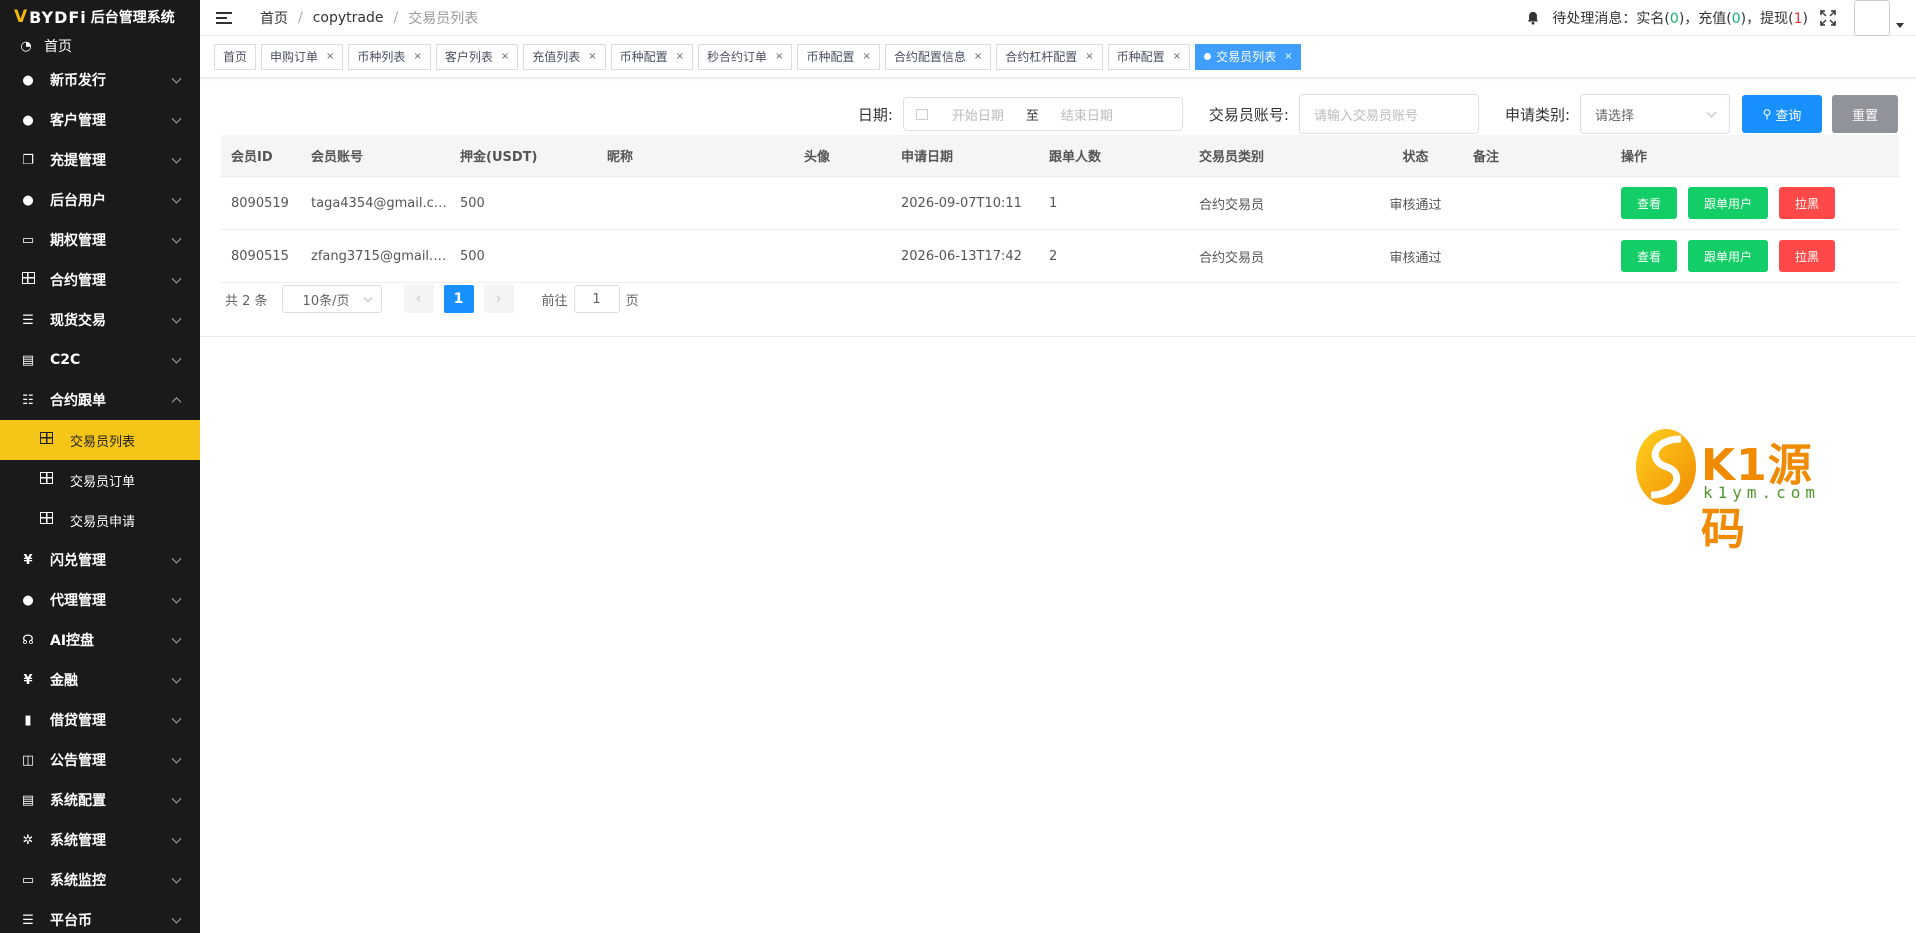 The height and width of the screenshot is (933, 1916). I want to click on sidebar-item-ai-control: ☊ AI控盘, so click(100, 640).